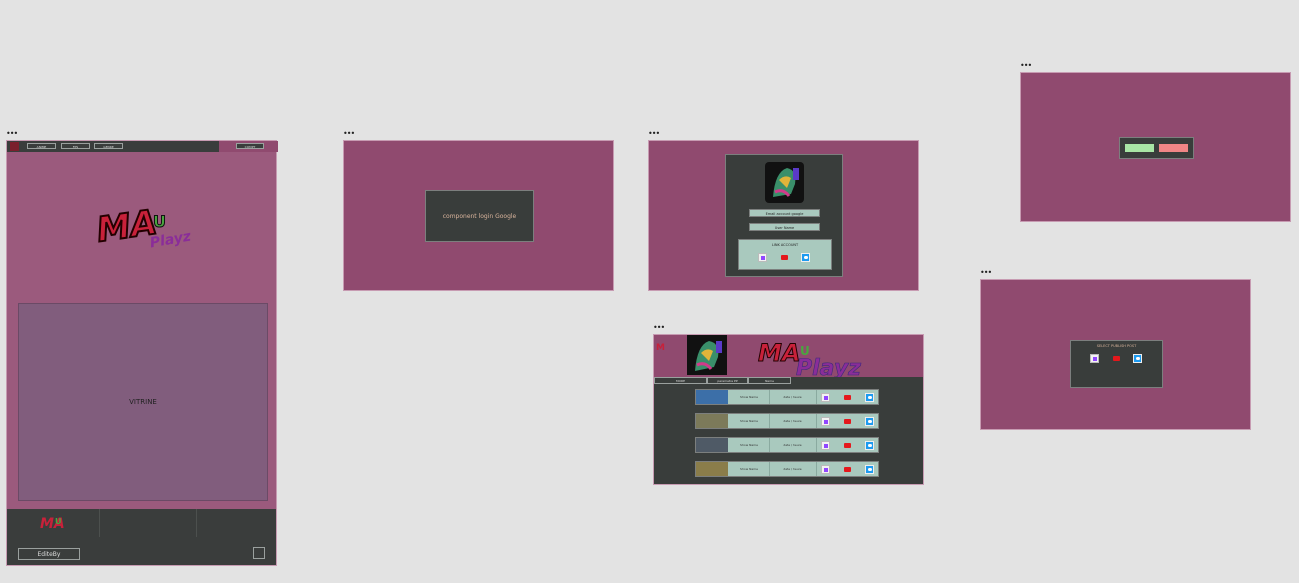 This screenshot has height=583, width=1299. Describe the element at coordinates (143, 402) in the screenshot. I see `vitrine-panel: VITRINE` at that location.